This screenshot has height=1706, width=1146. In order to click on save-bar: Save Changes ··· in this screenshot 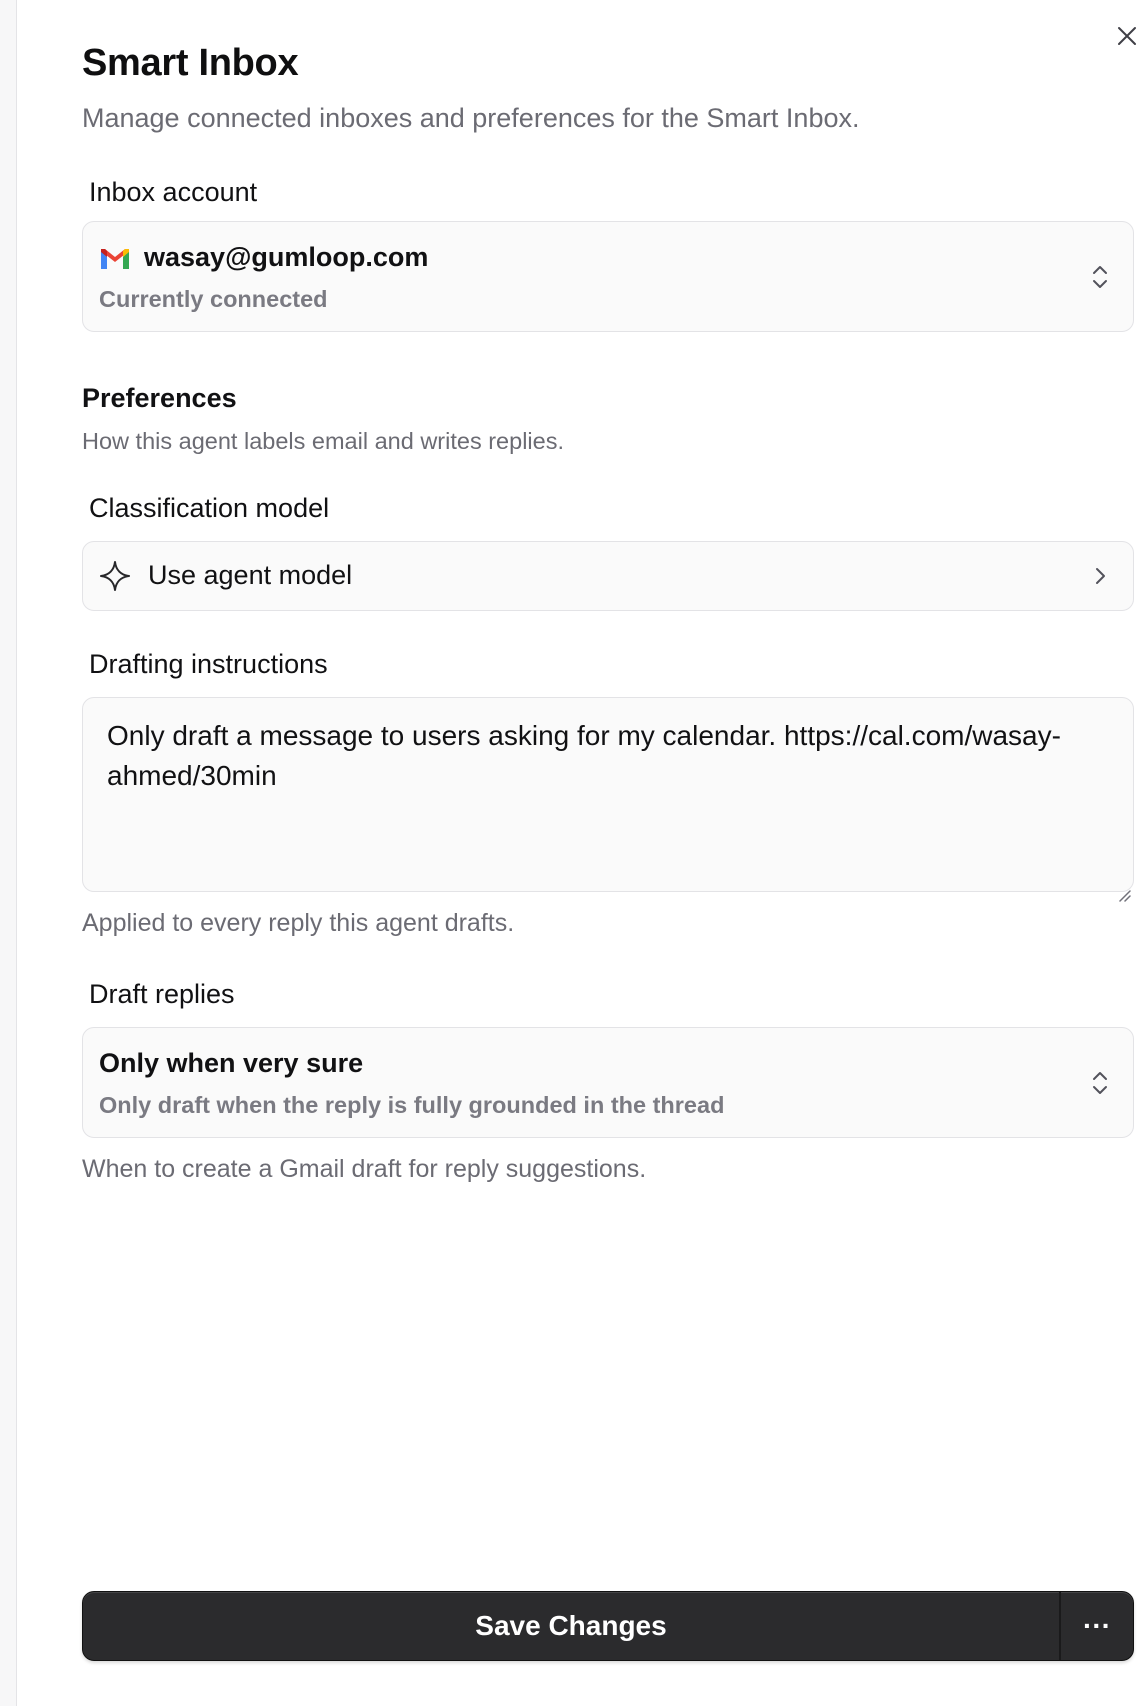, I will do `click(608, 1626)`.